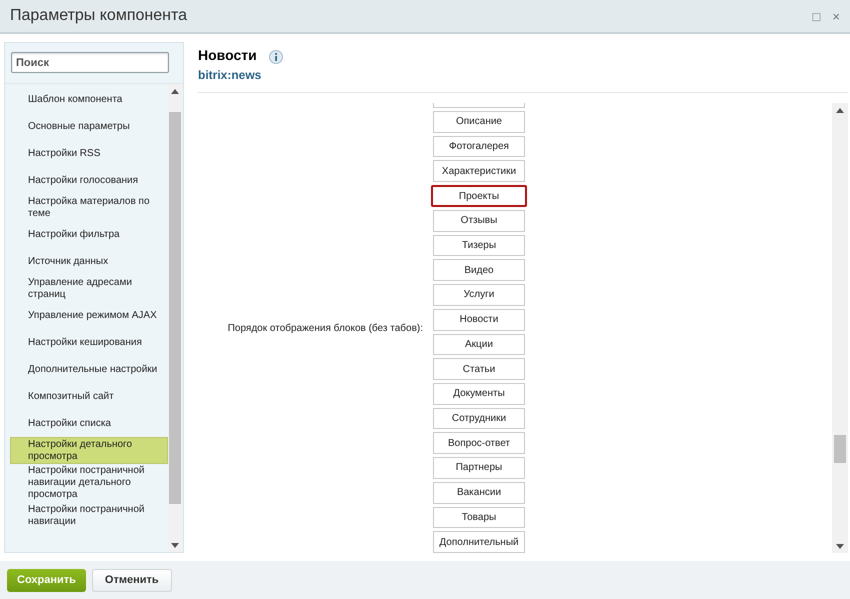 The width and height of the screenshot is (850, 599). Describe the element at coordinates (89, 207) in the screenshot. I see `sidebar-item: Настройка материалов по теме` at that location.